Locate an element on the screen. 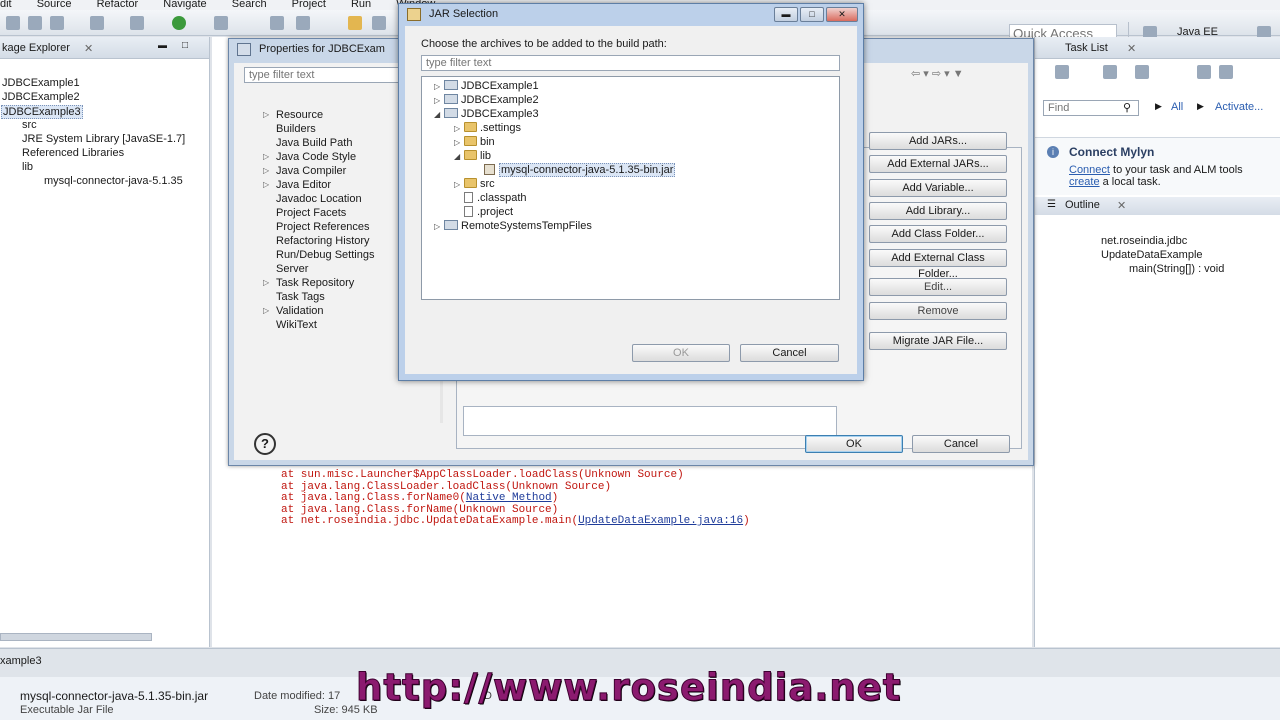  open-type-icon is located at coordinates (355, 23).